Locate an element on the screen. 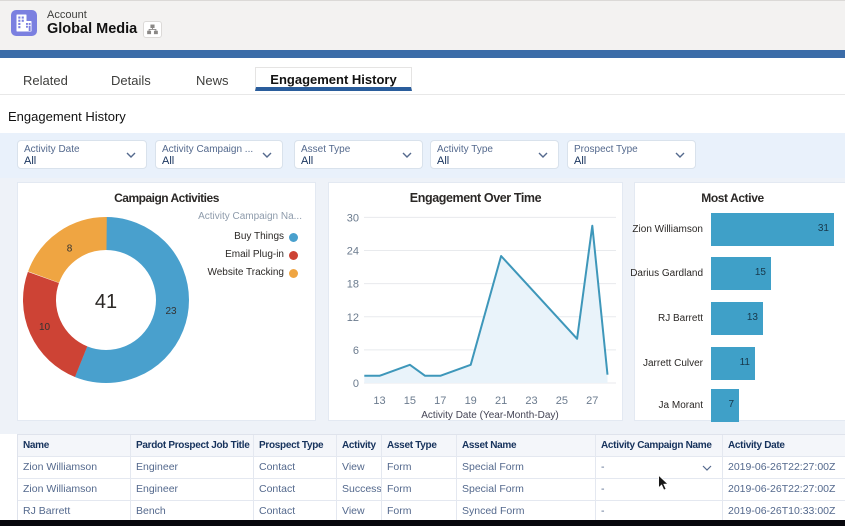  svg-text: 18 is located at coordinates (353, 285).